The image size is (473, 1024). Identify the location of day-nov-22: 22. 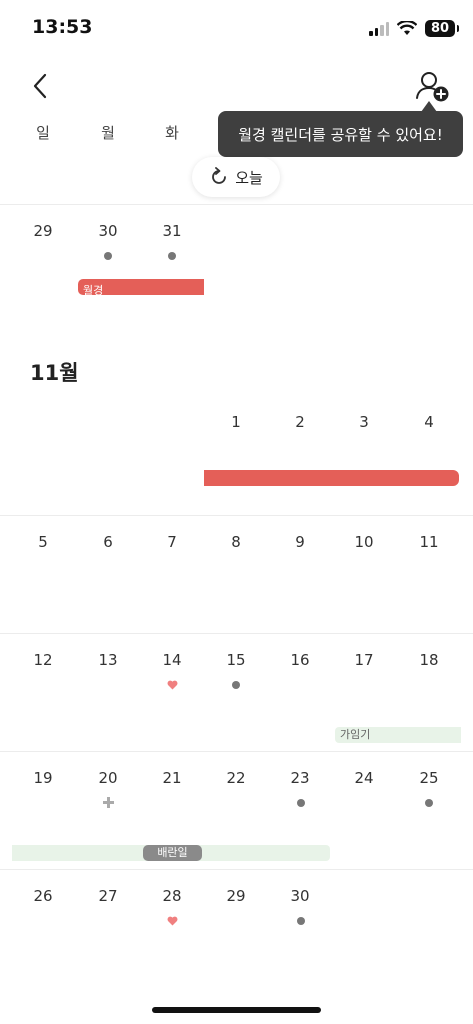
(236, 778).